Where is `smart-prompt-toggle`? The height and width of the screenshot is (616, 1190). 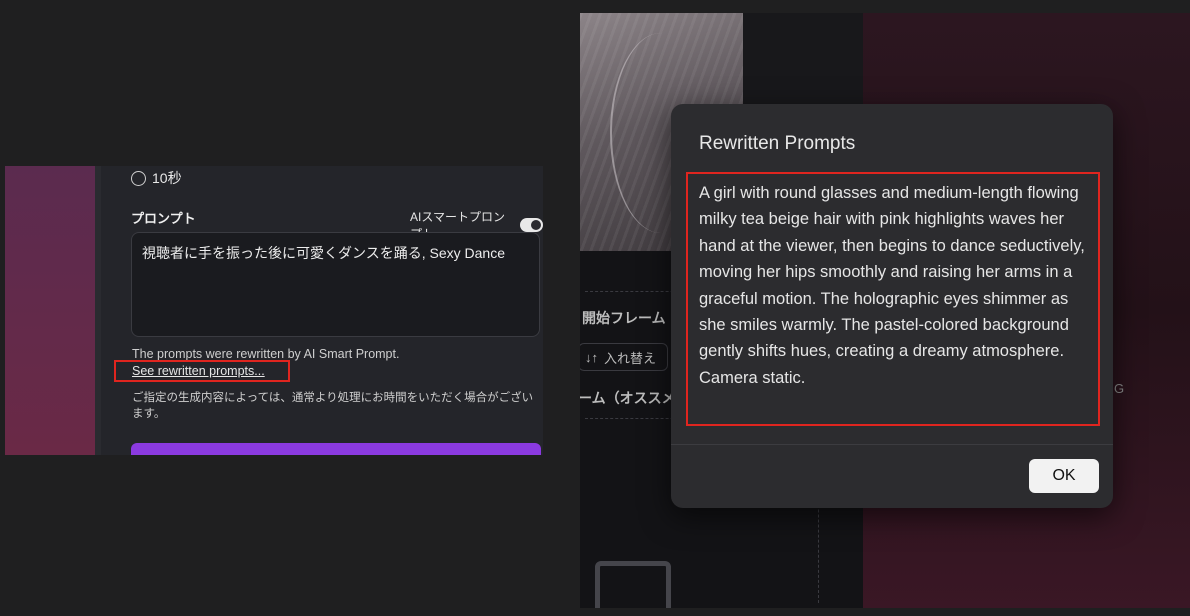
smart-prompt-toggle is located at coordinates (531, 225).